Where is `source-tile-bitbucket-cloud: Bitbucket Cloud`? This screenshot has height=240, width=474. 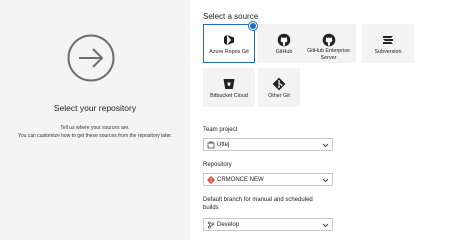
source-tile-bitbucket-cloud: Bitbucket Cloud is located at coordinates (229, 87).